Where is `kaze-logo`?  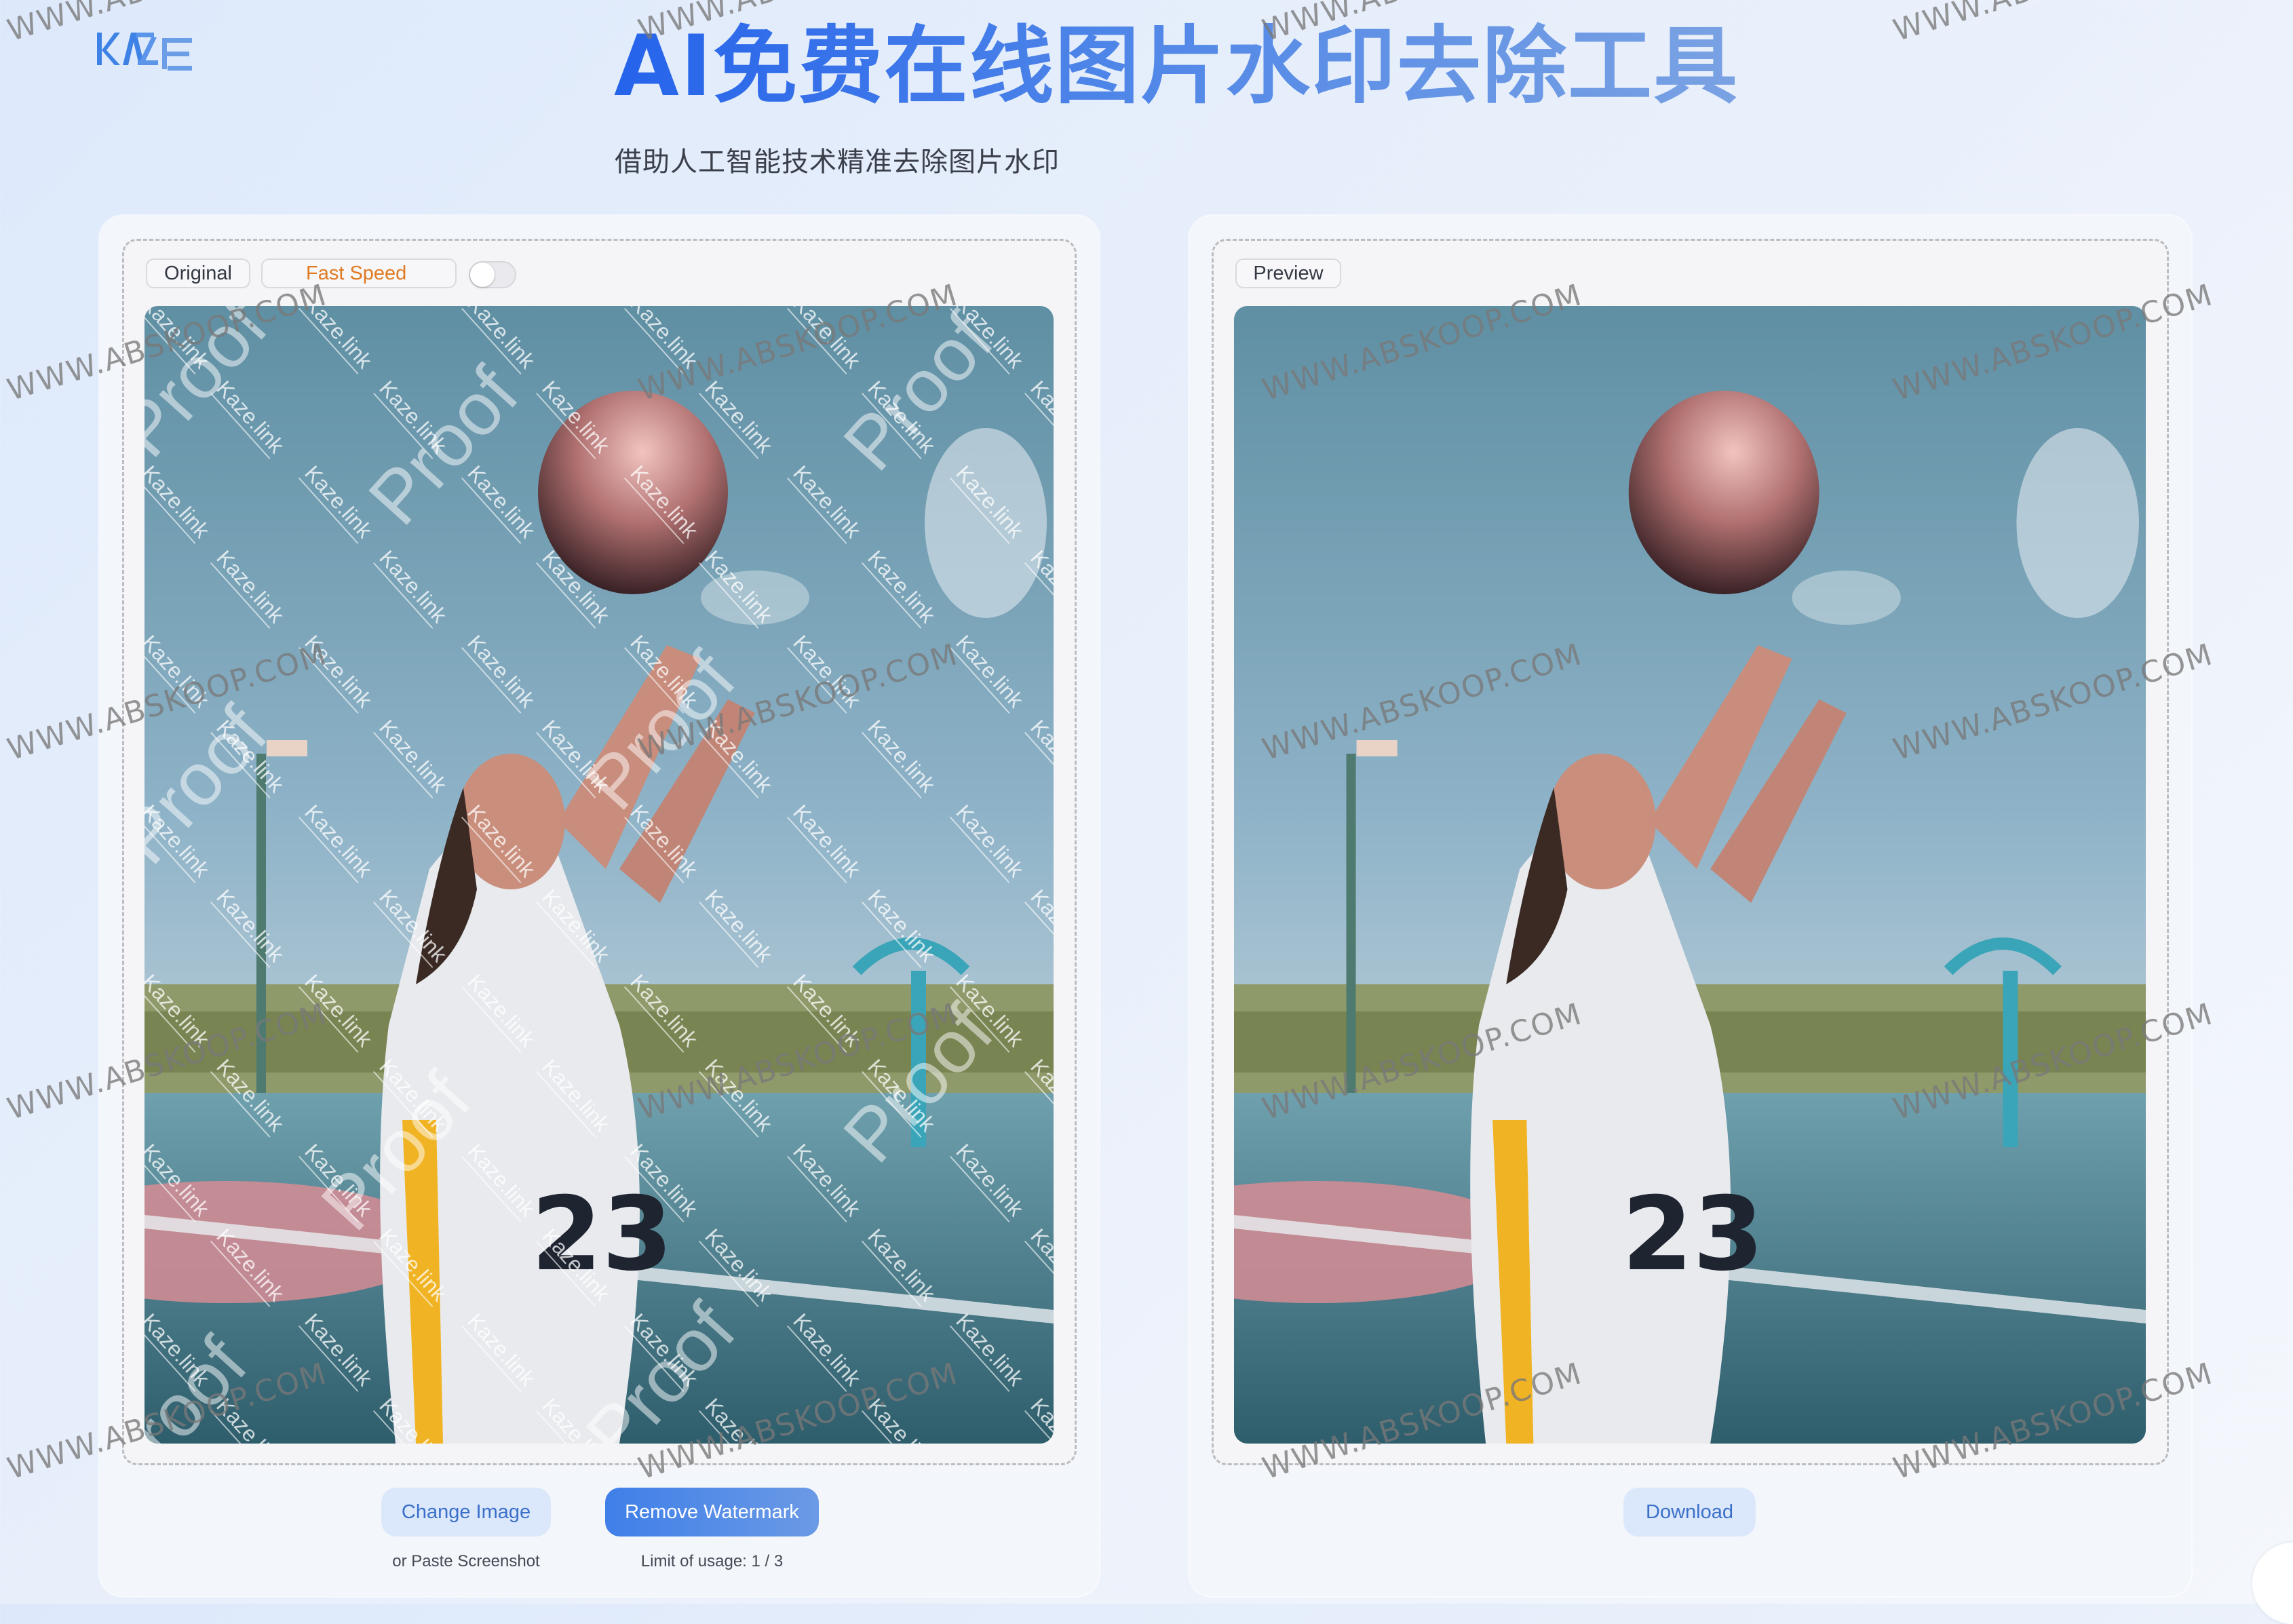 kaze-logo is located at coordinates (146, 53).